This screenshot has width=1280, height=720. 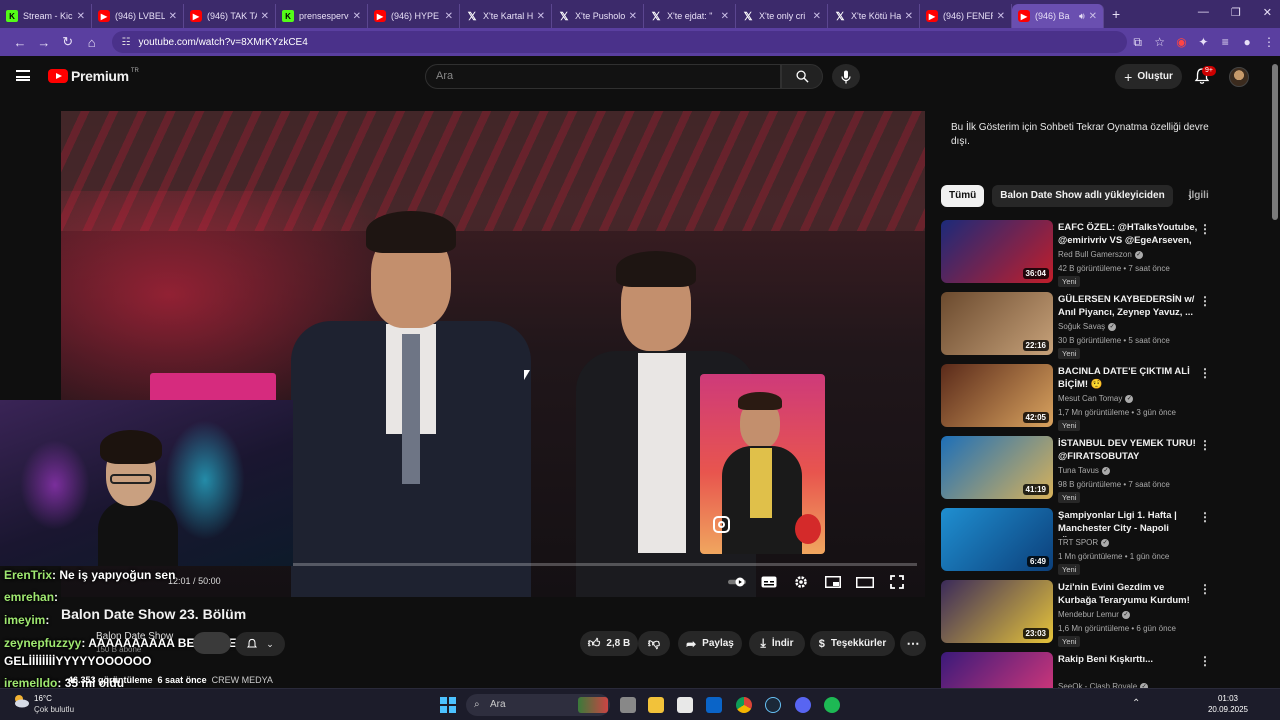 What do you see at coordinates (1116, 14) in the screenshot?
I see `new-tab-button: +` at bounding box center [1116, 14].